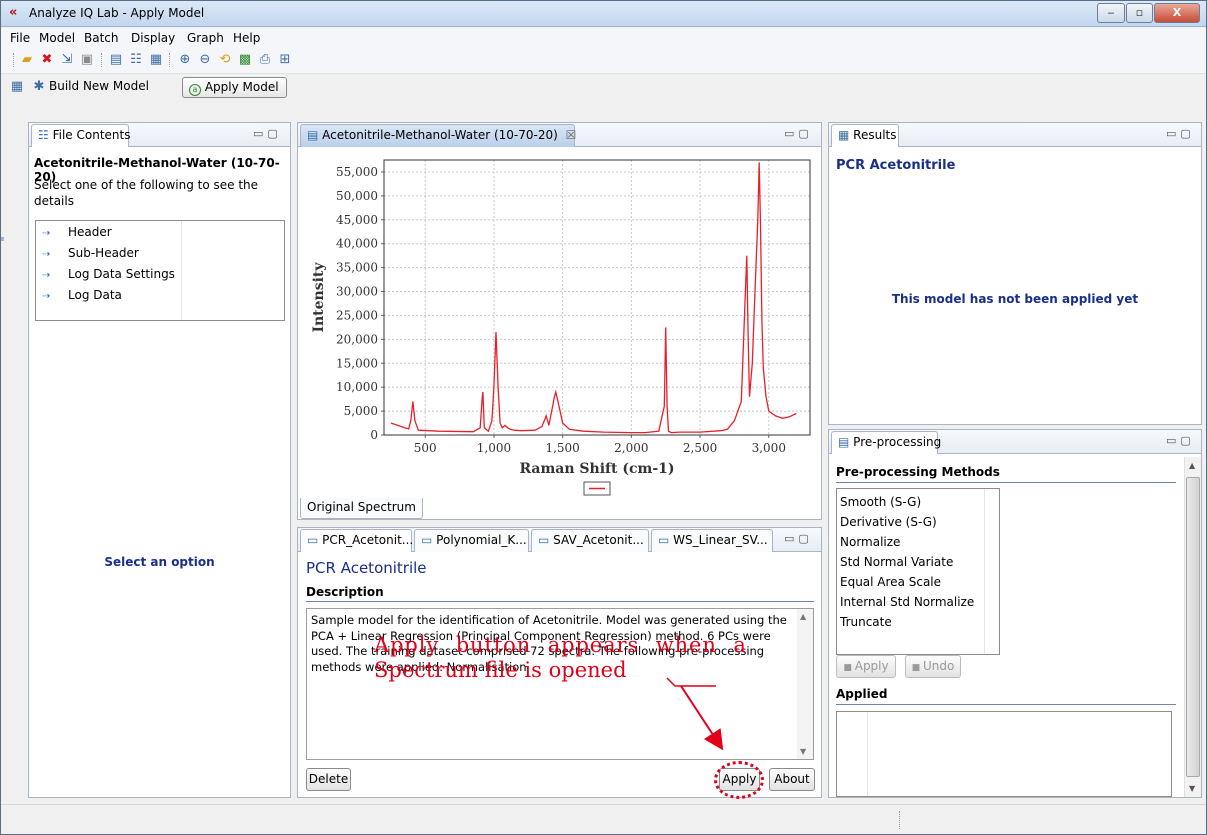  I want to click on model-icon: ▤, so click(116, 60).